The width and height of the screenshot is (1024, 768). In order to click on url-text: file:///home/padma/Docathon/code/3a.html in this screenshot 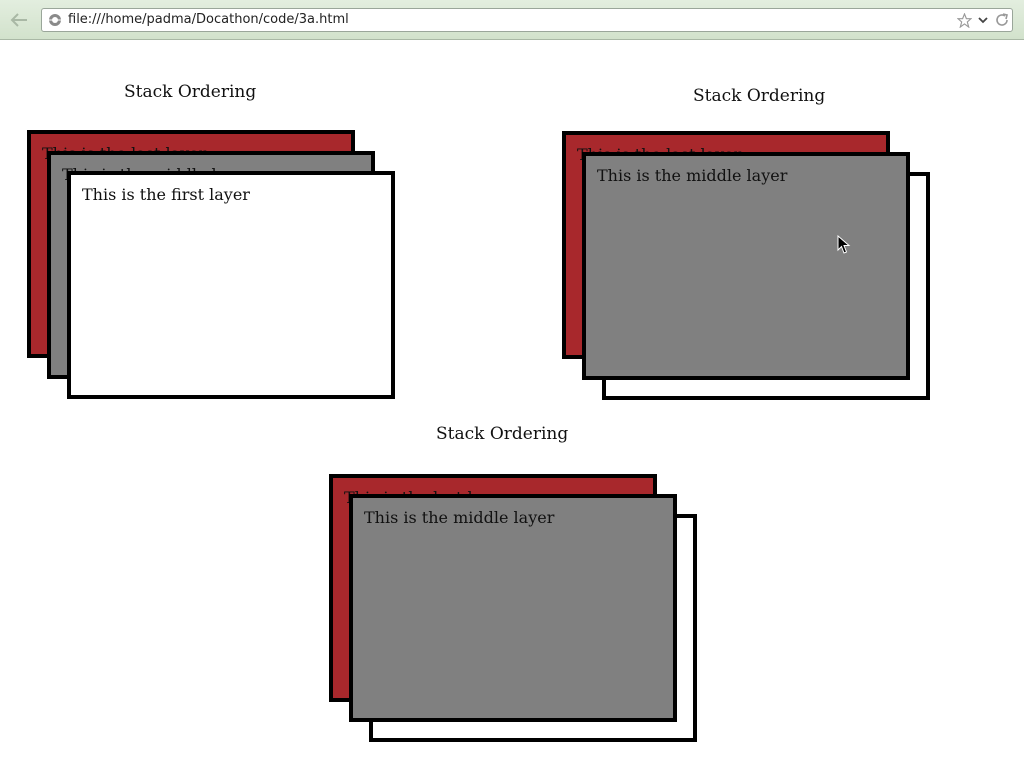, I will do `click(208, 19)`.